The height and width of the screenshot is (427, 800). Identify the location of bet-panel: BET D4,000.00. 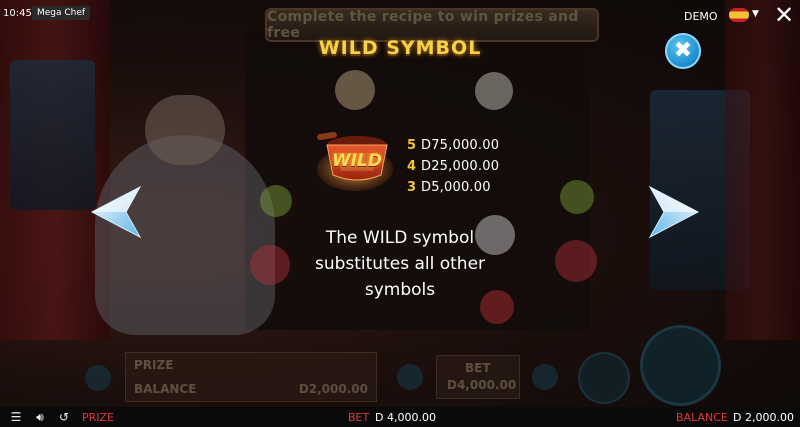
(478, 377).